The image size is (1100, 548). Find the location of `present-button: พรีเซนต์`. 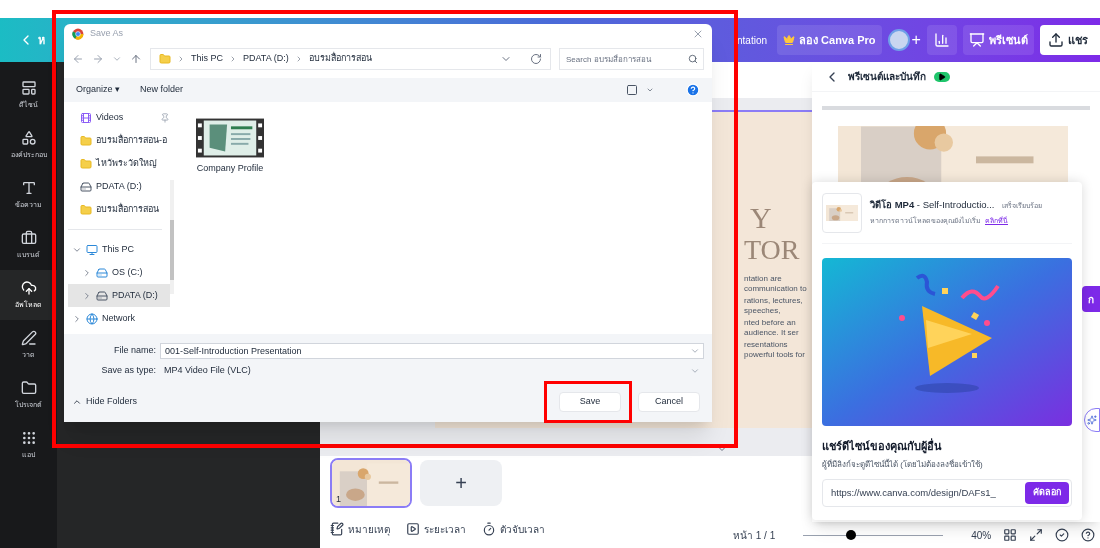

present-button: พรีเซนต์ is located at coordinates (998, 40).